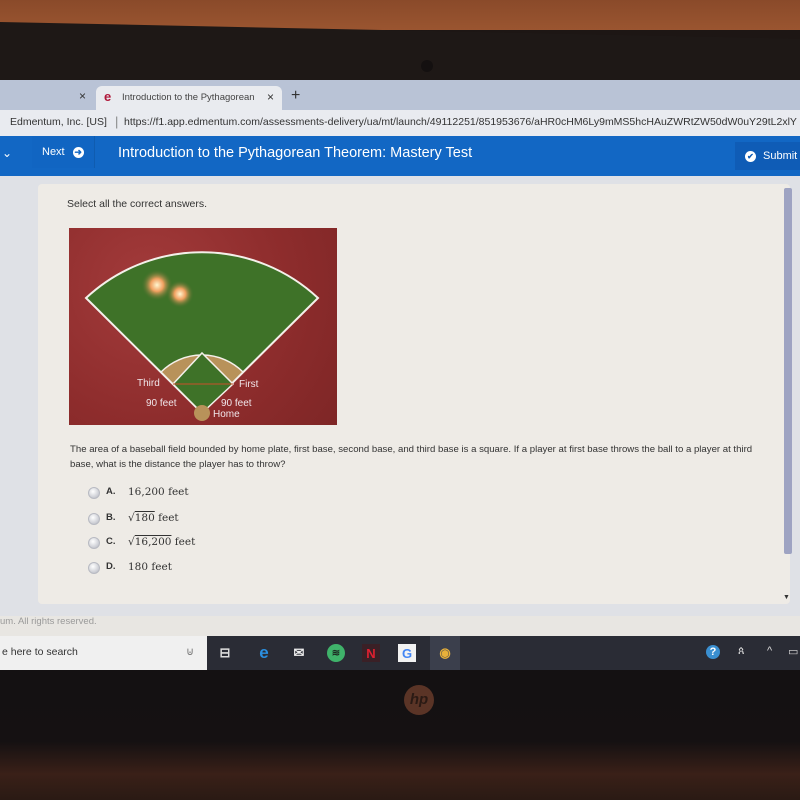 This screenshot has height=800, width=800. Describe the element at coordinates (741, 651) in the screenshot. I see `people-icon: ጰ` at that location.